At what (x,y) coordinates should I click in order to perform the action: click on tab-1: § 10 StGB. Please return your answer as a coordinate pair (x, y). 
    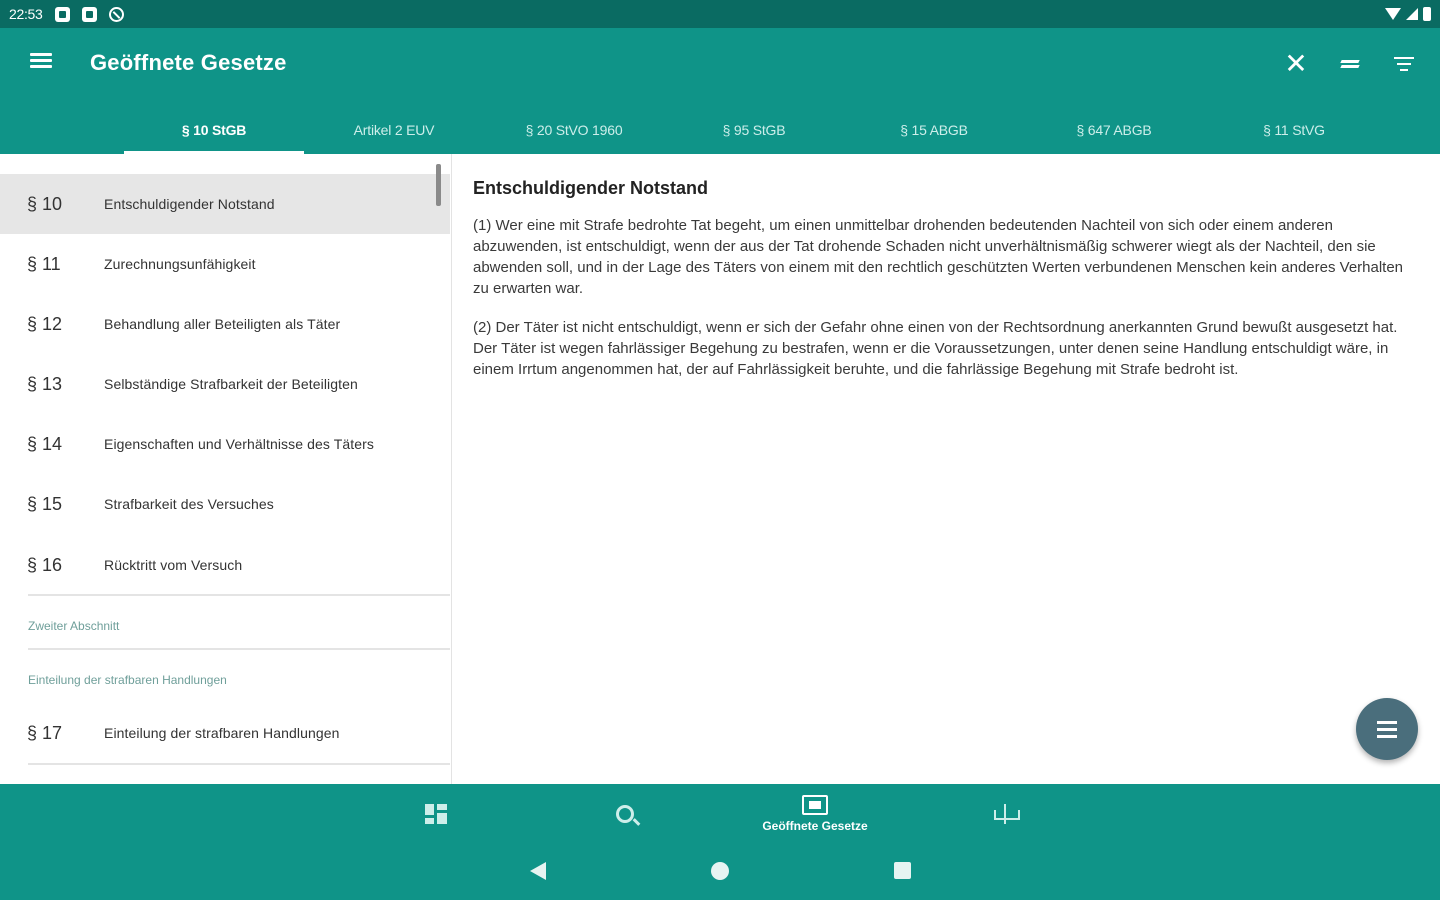
    Looking at the image, I should click on (214, 130).